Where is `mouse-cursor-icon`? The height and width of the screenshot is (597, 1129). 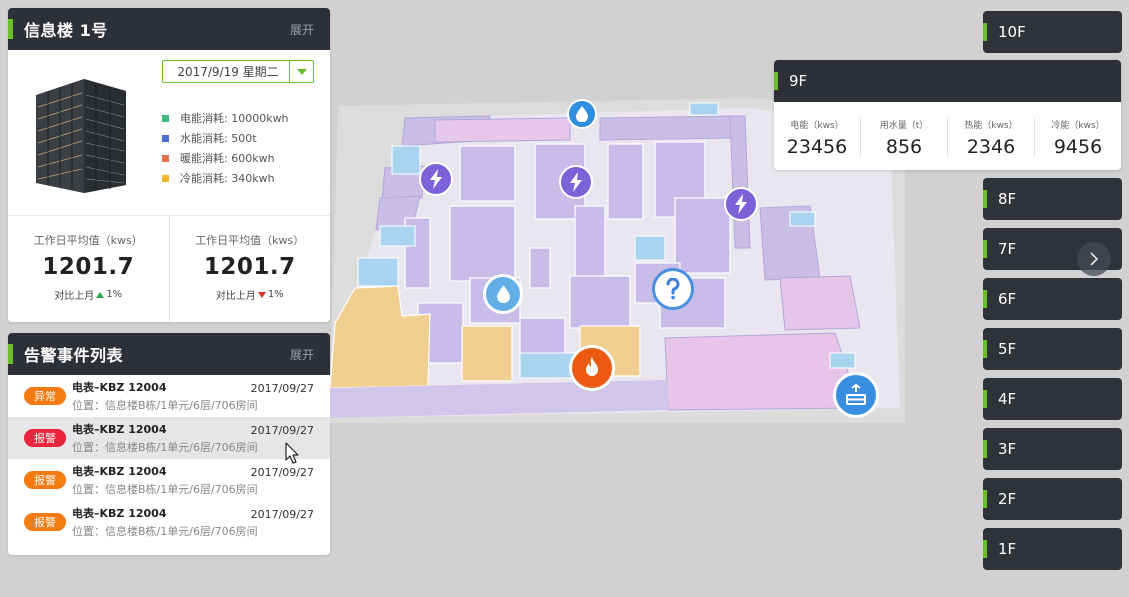
mouse-cursor-icon is located at coordinates (292, 453).